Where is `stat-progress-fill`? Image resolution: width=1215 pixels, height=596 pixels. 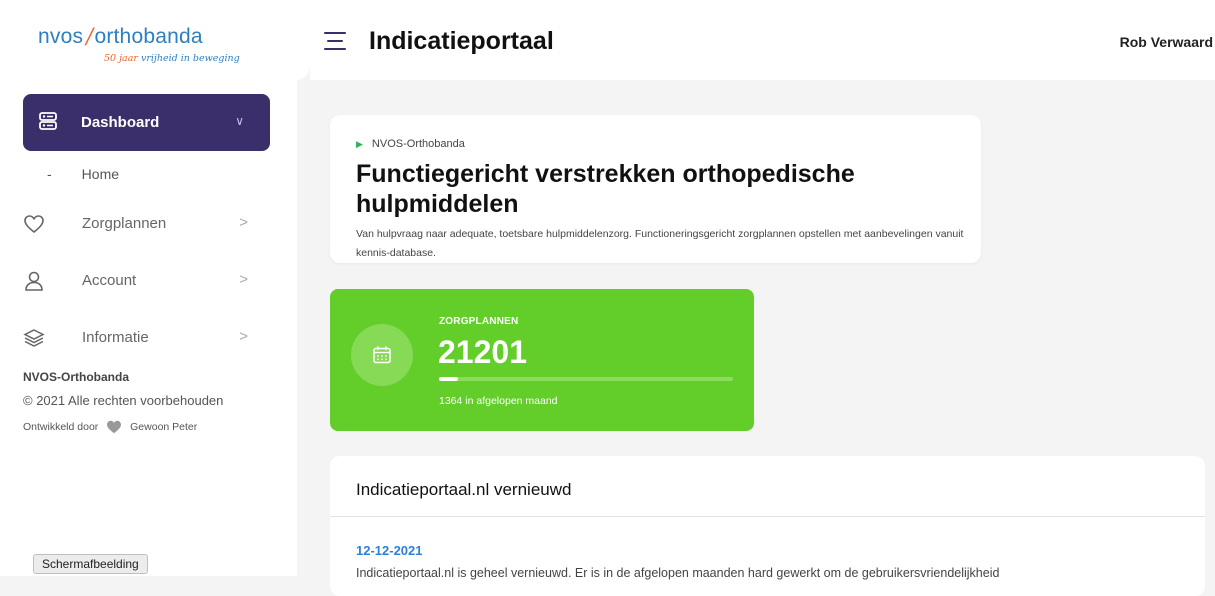
stat-progress-fill is located at coordinates (449, 379).